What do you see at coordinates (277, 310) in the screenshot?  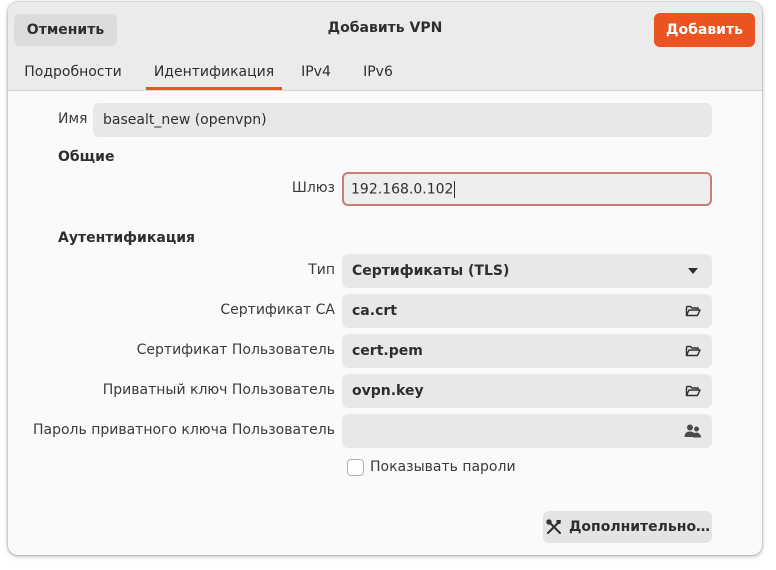 I see `ca-label: Сертификат CA` at bounding box center [277, 310].